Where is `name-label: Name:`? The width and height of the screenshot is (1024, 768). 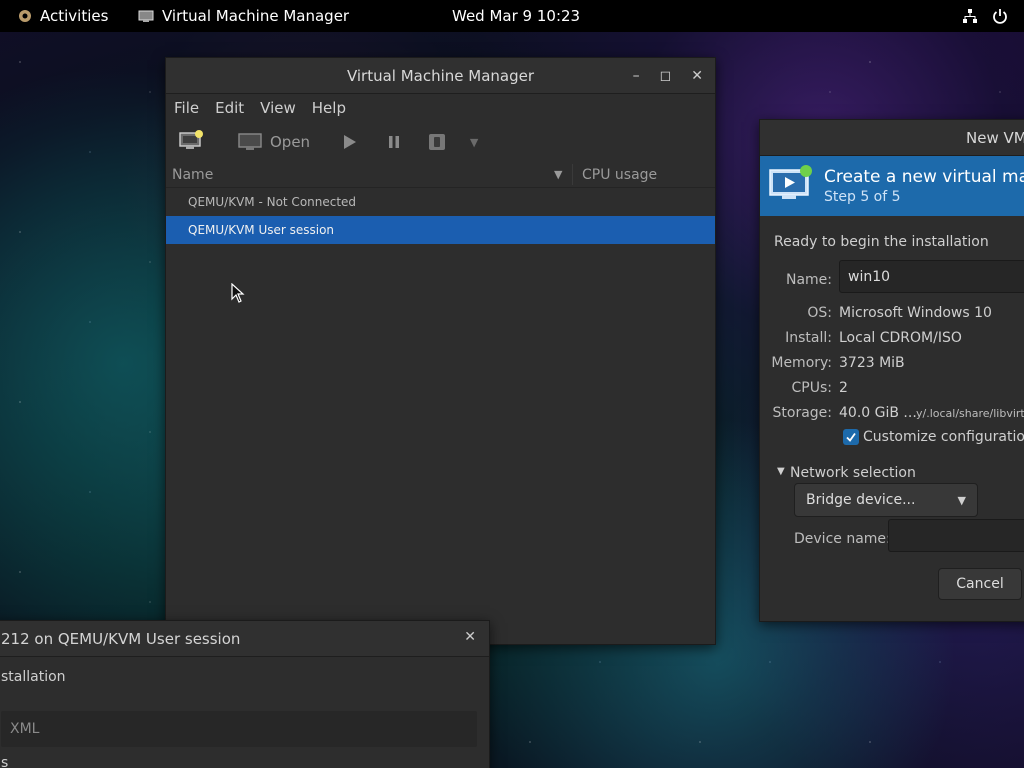
name-label: Name: is located at coordinates (808, 280).